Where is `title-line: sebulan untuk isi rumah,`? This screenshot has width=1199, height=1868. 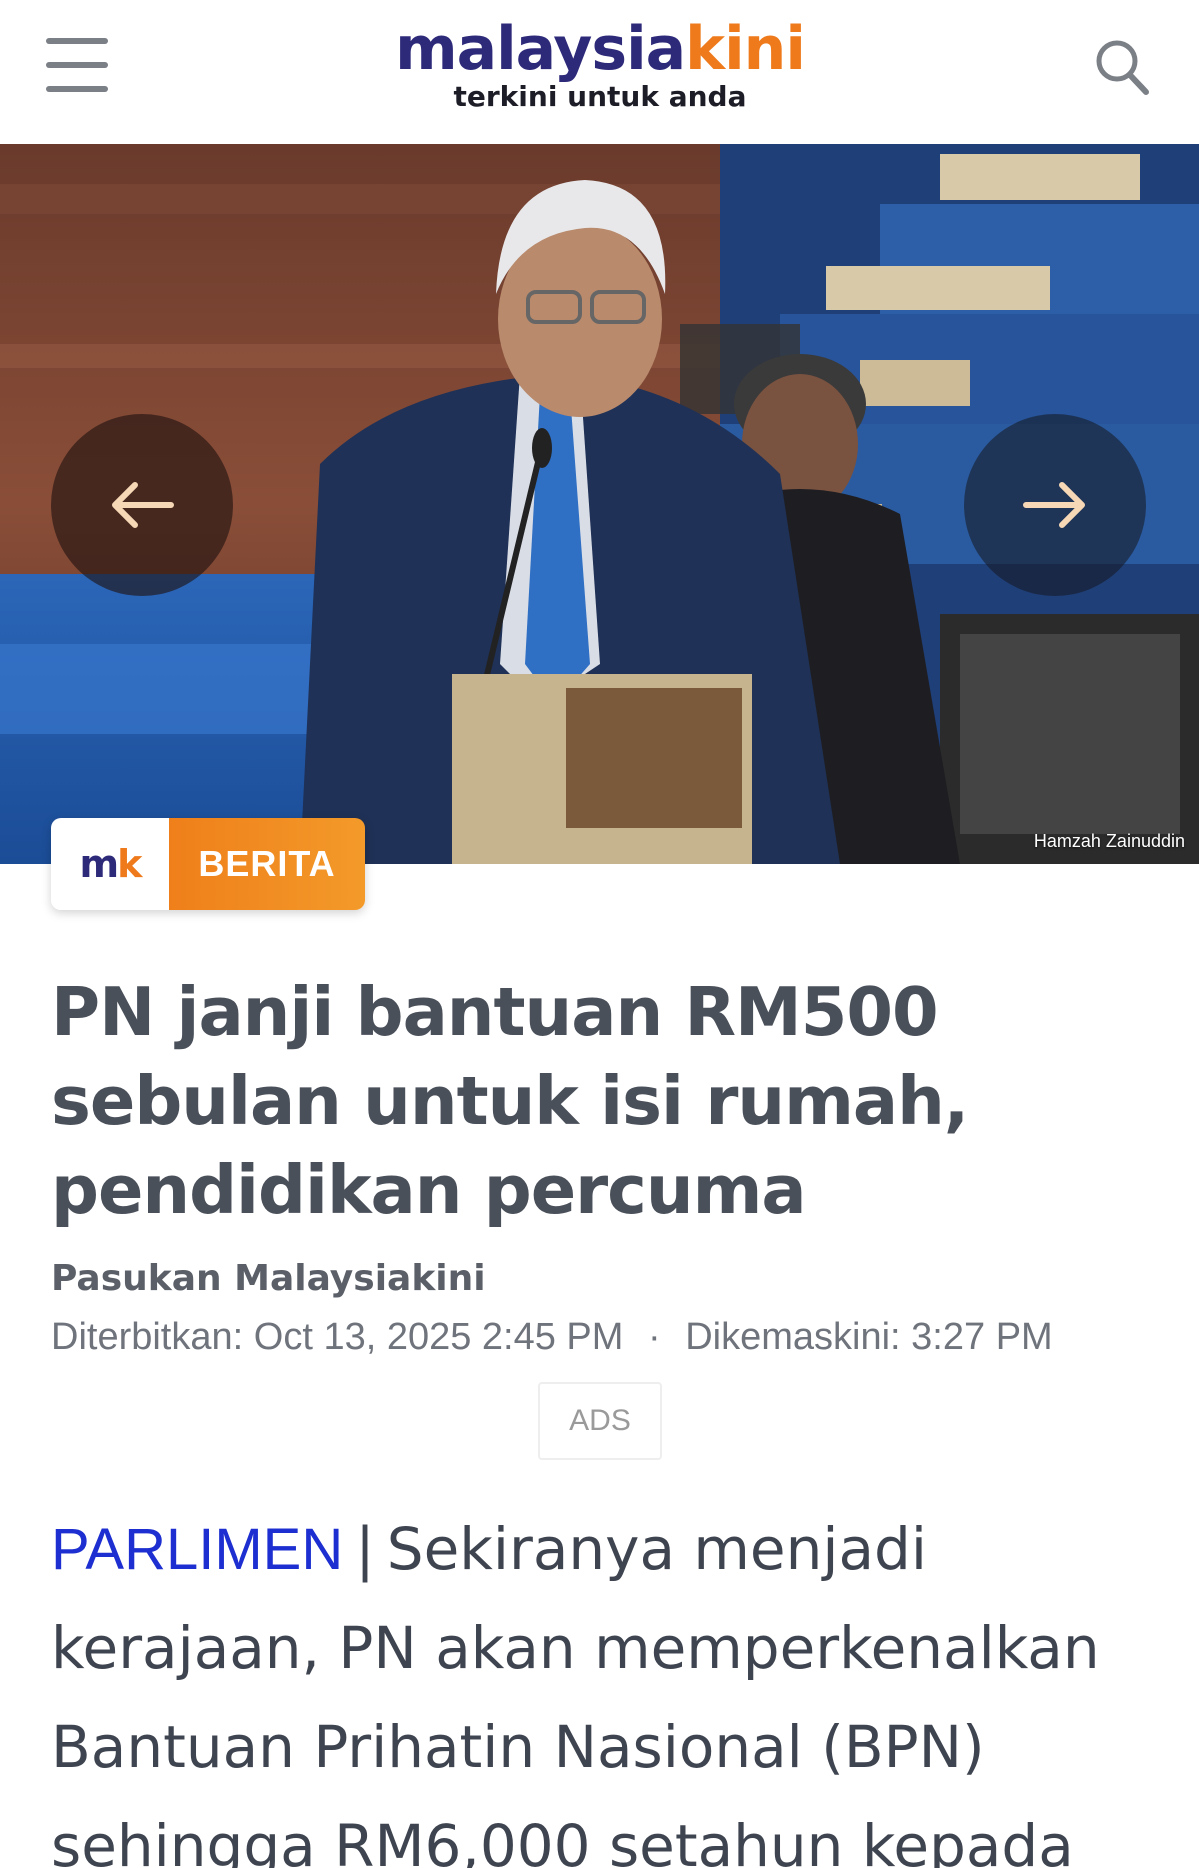
title-line: sebulan untuk isi rumah, is located at coordinates (510, 1101).